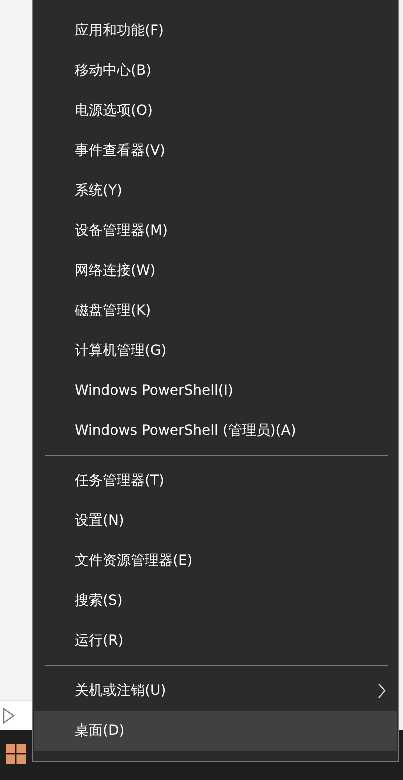 The image size is (403, 780). What do you see at coordinates (215, 691) in the screenshot?
I see `menu-item: 关机或注销(U)` at bounding box center [215, 691].